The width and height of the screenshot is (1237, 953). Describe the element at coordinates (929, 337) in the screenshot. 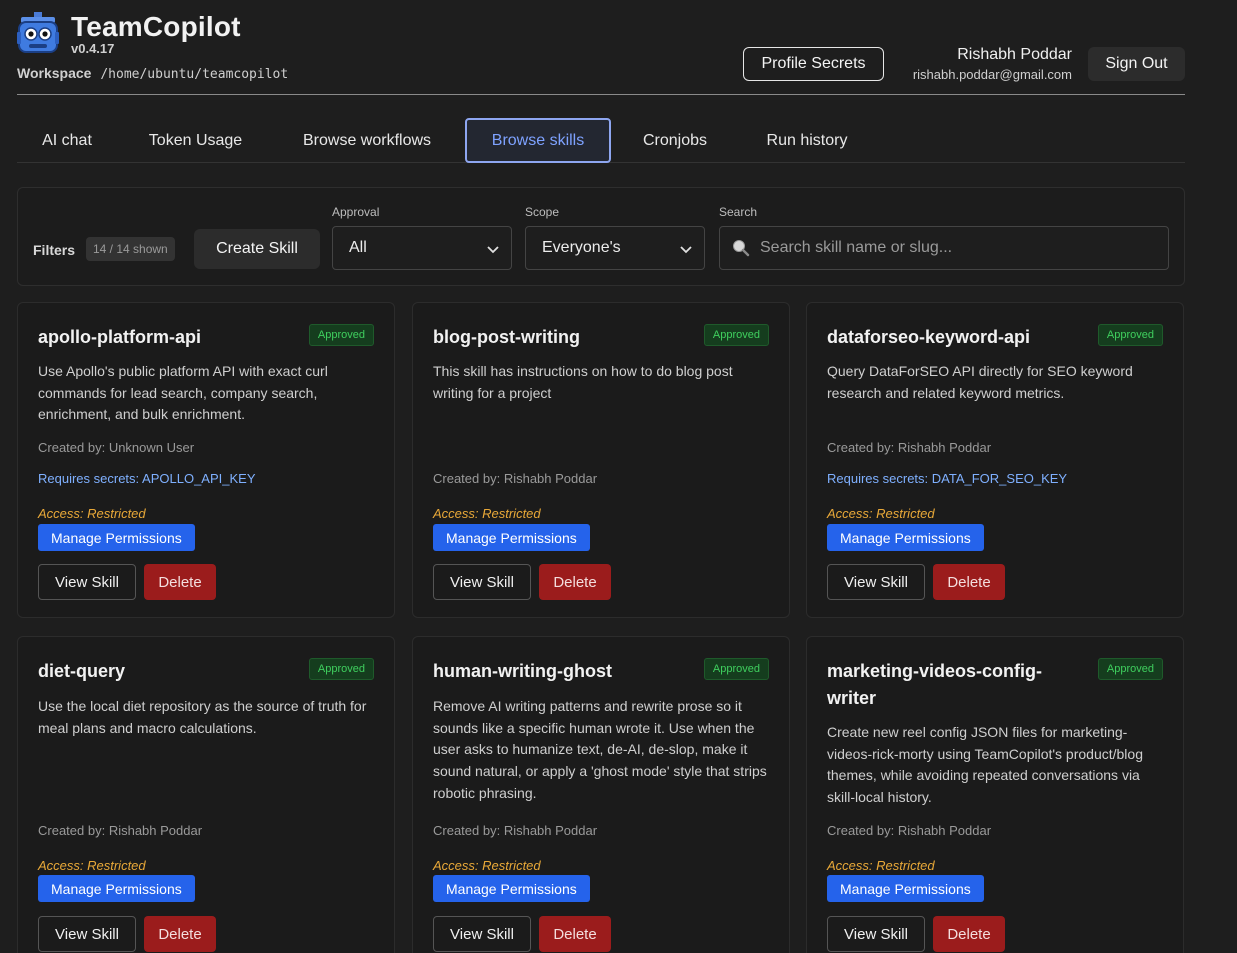

I see `skill-name: dataforseo-keyword-api` at that location.